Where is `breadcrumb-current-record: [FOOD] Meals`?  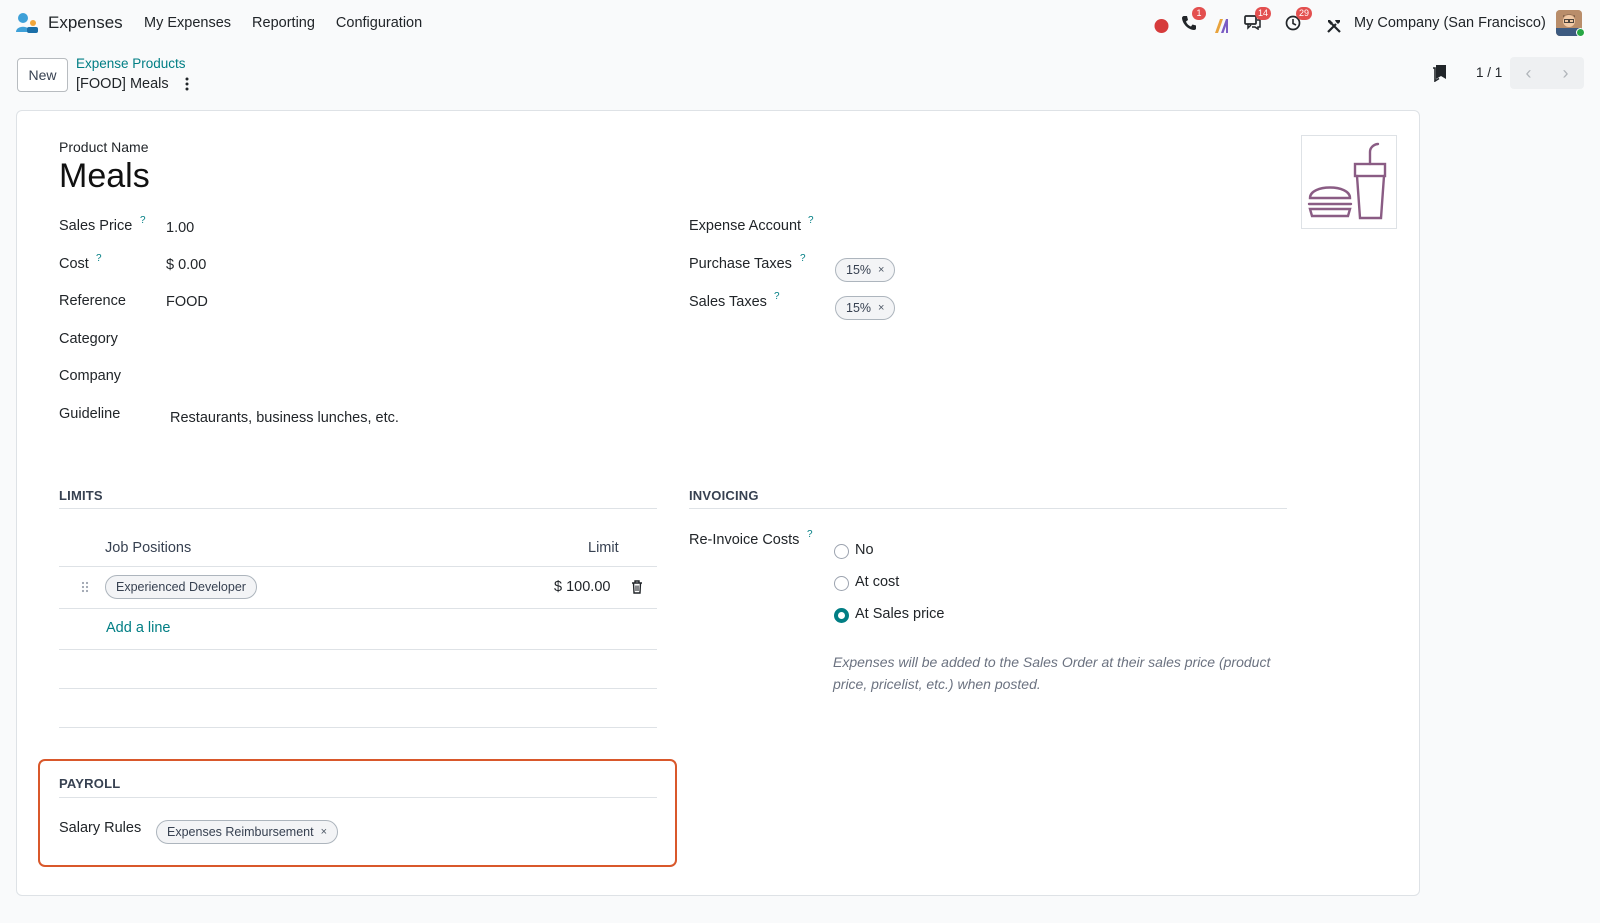
breadcrumb-current-record: [FOOD] Meals is located at coordinates (122, 84).